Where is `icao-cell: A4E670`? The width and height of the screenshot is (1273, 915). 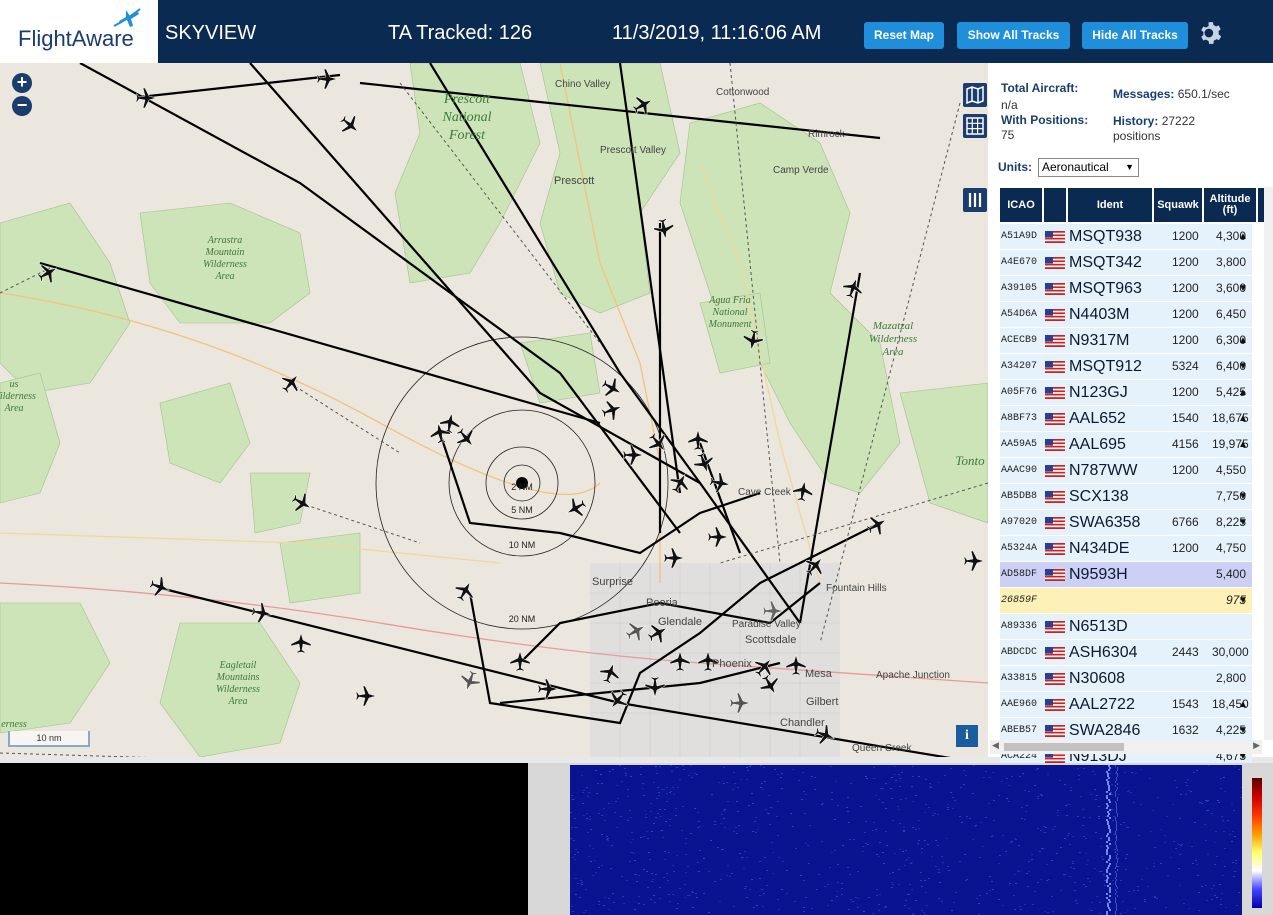 icao-cell: A4E670 is located at coordinates (1019, 262).